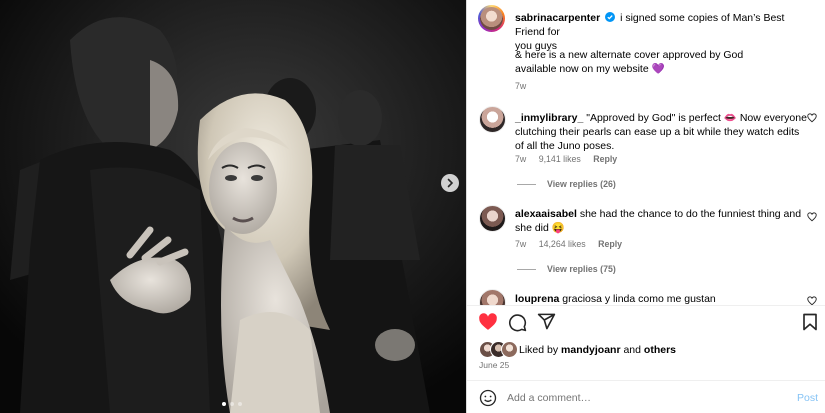 The width and height of the screenshot is (825, 413). I want to click on comment-meta: 7w 9,141 likes Reply, so click(571, 159).